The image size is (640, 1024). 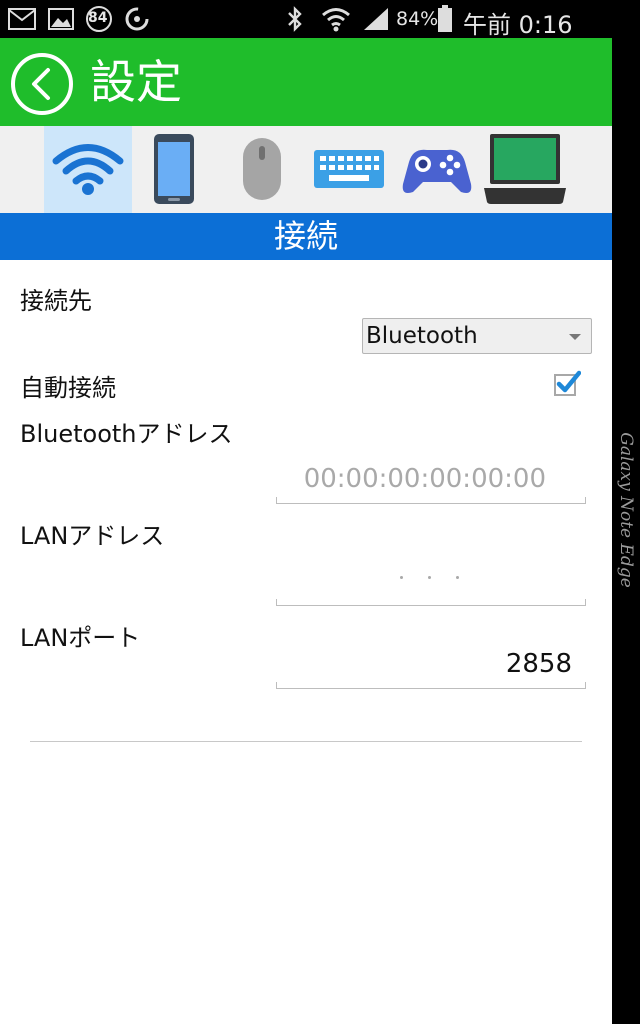 What do you see at coordinates (98, 18) in the screenshot?
I see `notification-badge-text: 84` at bounding box center [98, 18].